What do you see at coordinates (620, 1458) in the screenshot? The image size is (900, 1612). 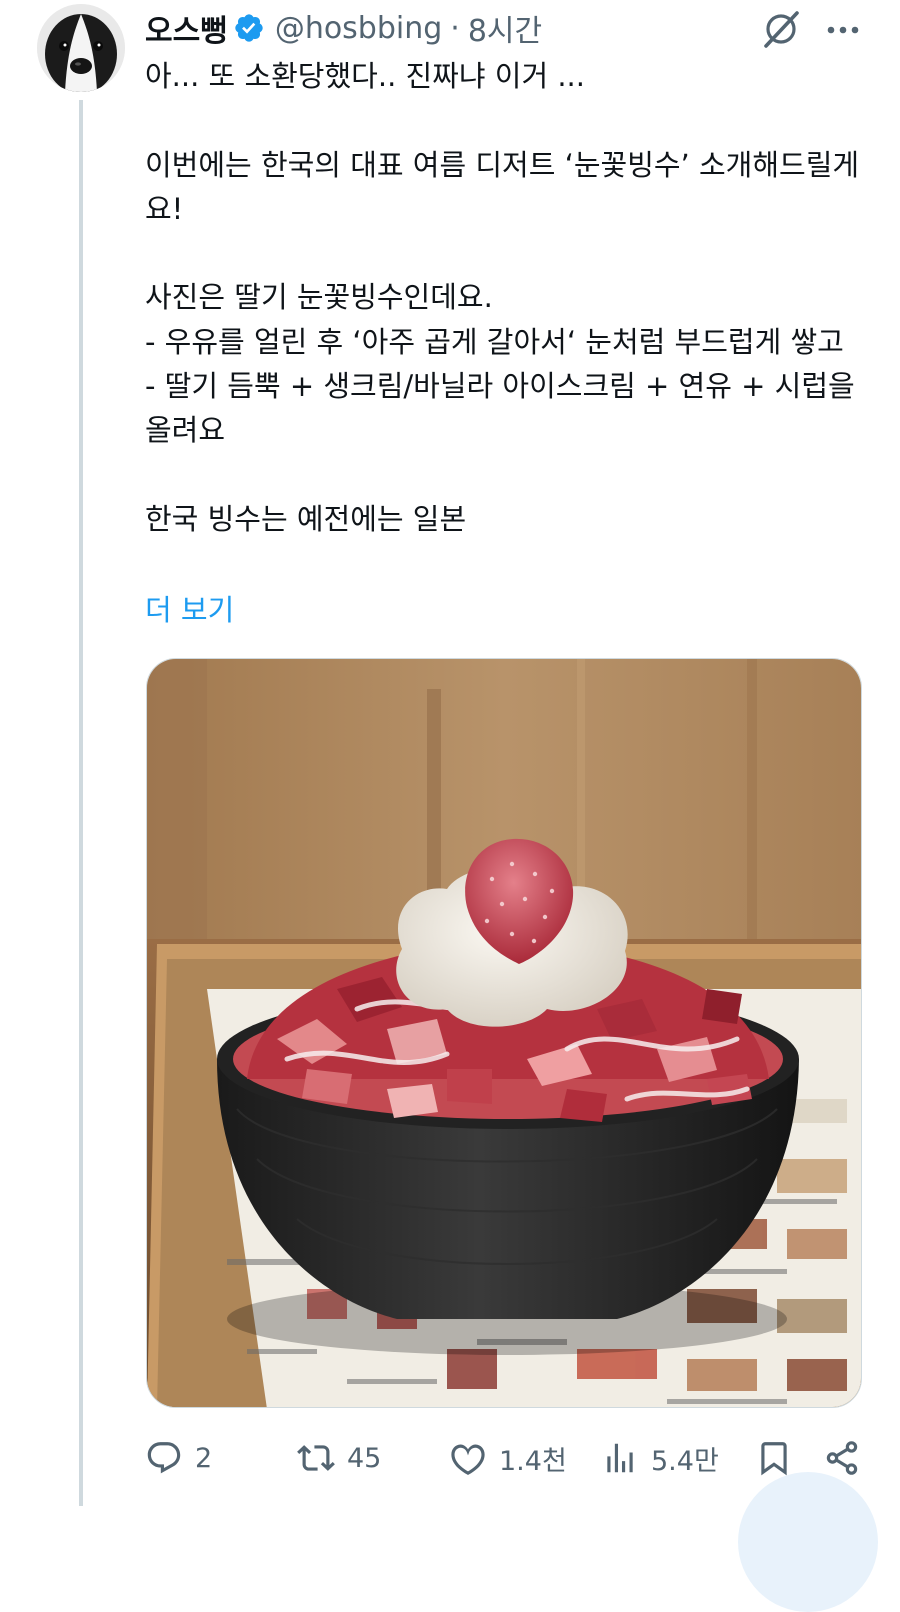 I see `views-icon` at bounding box center [620, 1458].